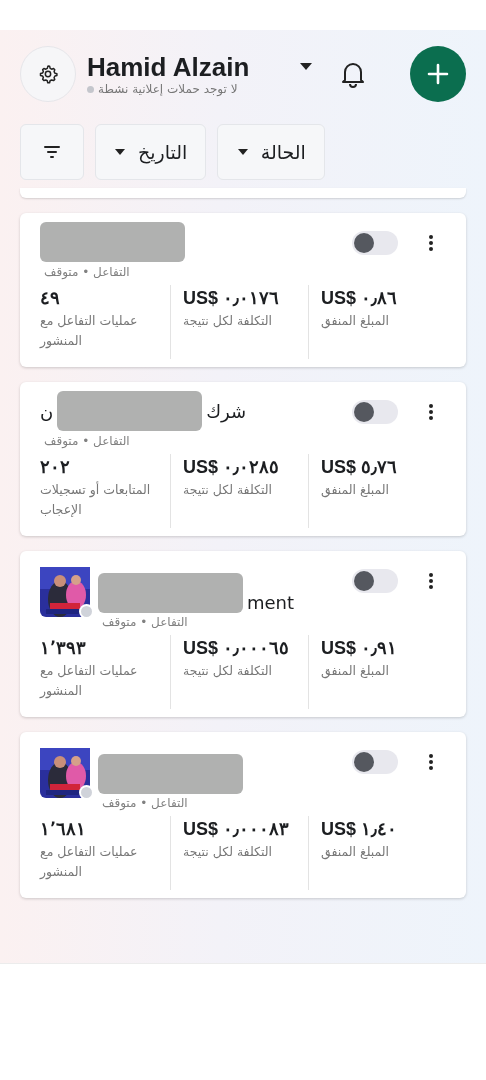 The height and width of the screenshot is (1080, 486). I want to click on account-status: لا توجد حملات إعلانية نشطة, so click(168, 89).